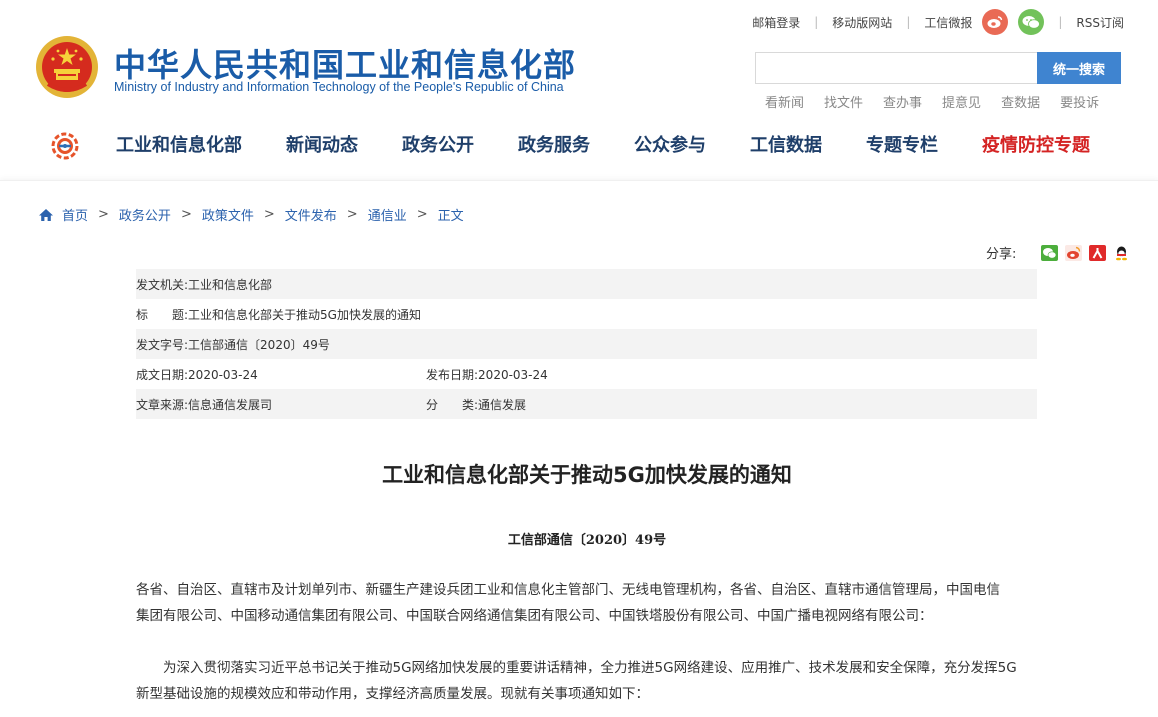 The height and width of the screenshot is (717, 1158). Describe the element at coordinates (571, 404) in the screenshot. I see `meta-category: 分 类:通信发展` at that location.